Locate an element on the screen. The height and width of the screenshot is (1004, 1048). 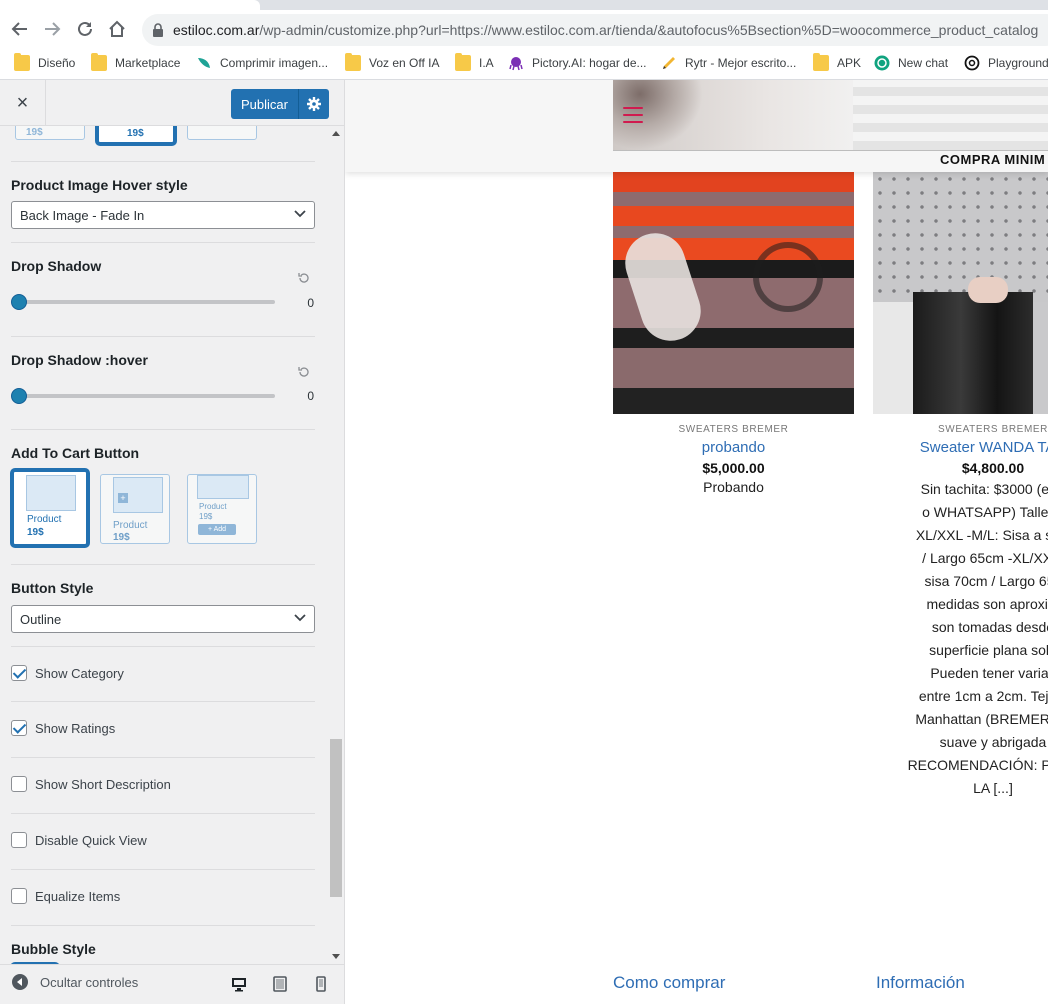
close-customizer-button: × is located at coordinates (23, 103).